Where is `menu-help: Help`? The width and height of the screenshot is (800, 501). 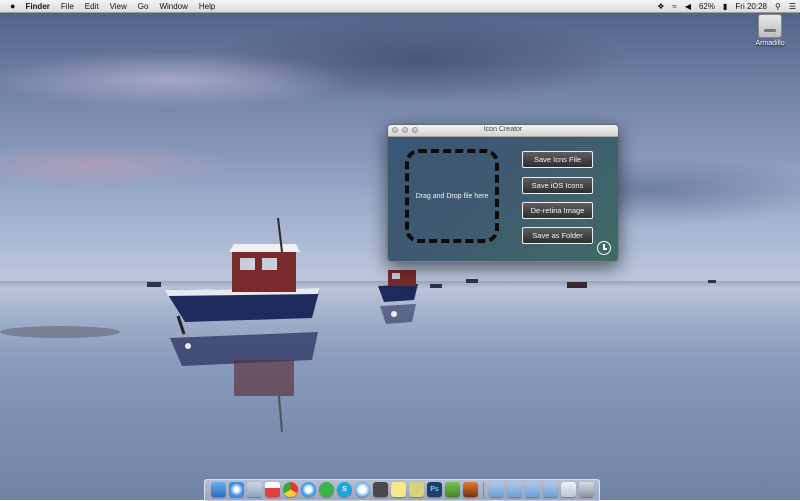 menu-help: Help is located at coordinates (207, 6).